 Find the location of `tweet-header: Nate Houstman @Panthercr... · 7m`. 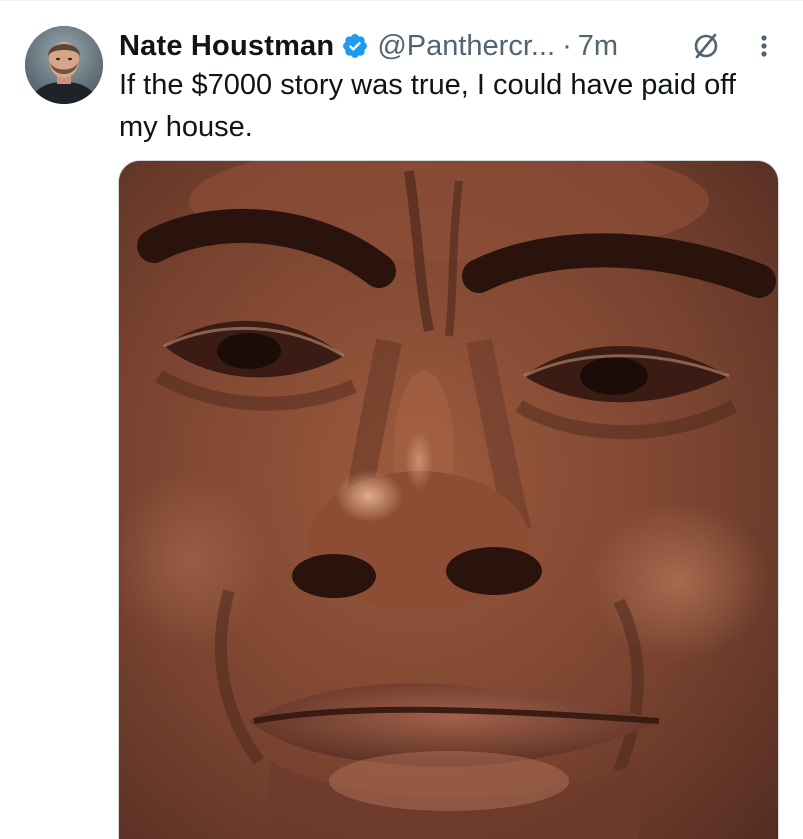

tweet-header: Nate Houstman @Panthercr... · 7m is located at coordinates (368, 46).